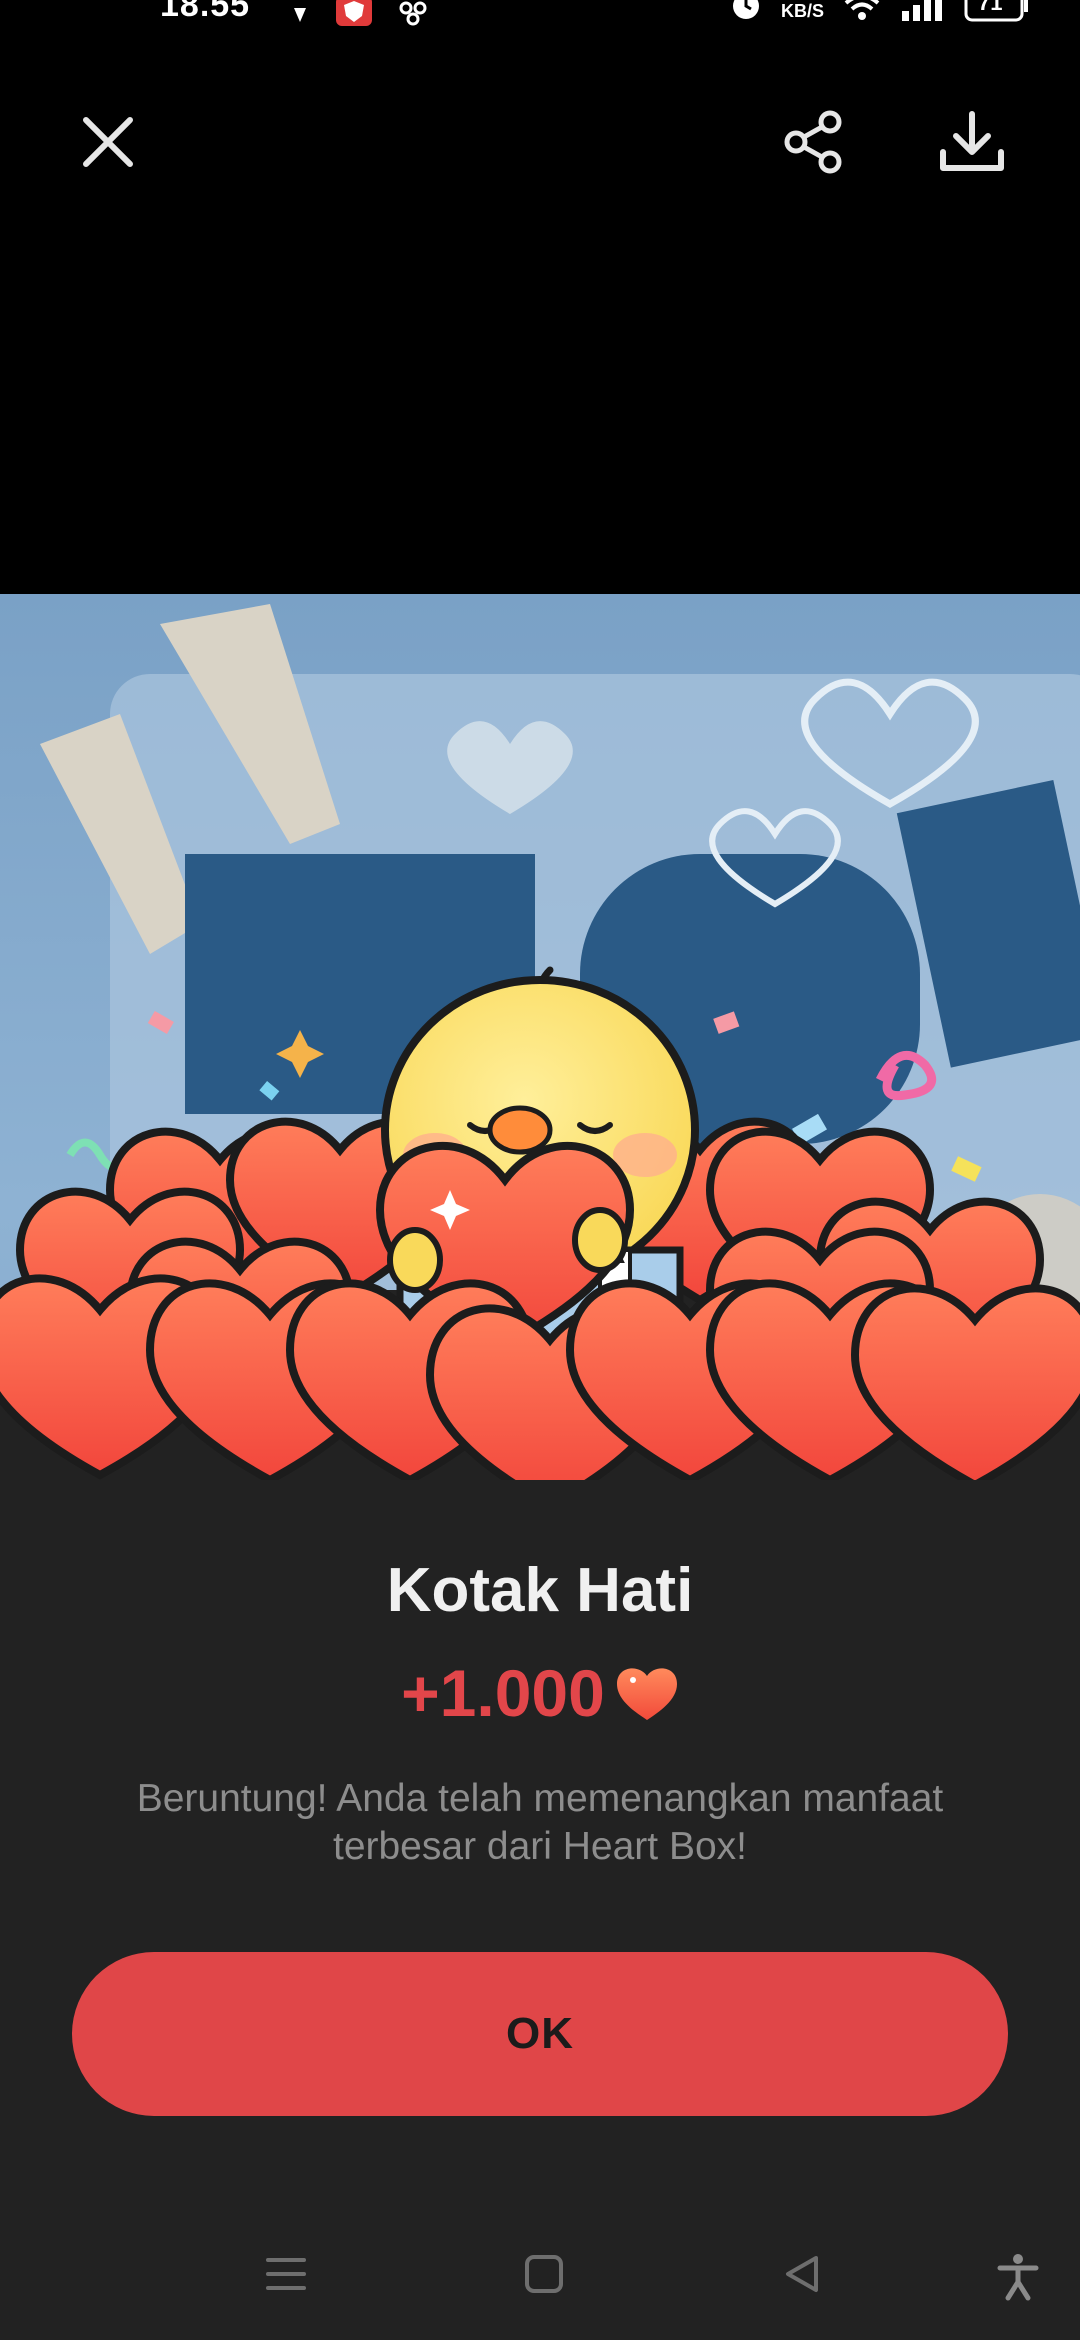 The width and height of the screenshot is (1080, 2340). I want to click on share-button, so click(814, 142).